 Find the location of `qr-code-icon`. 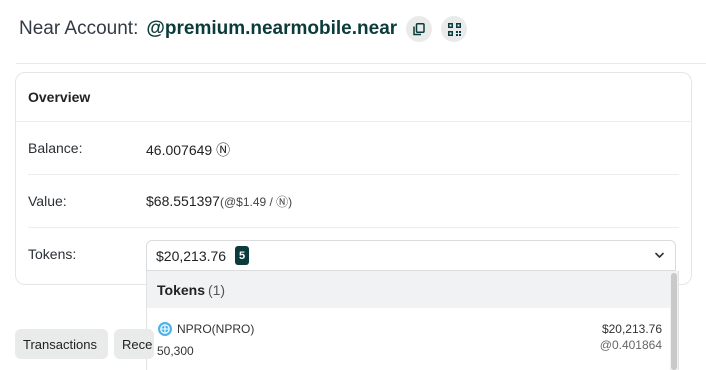

qr-code-icon is located at coordinates (454, 29).